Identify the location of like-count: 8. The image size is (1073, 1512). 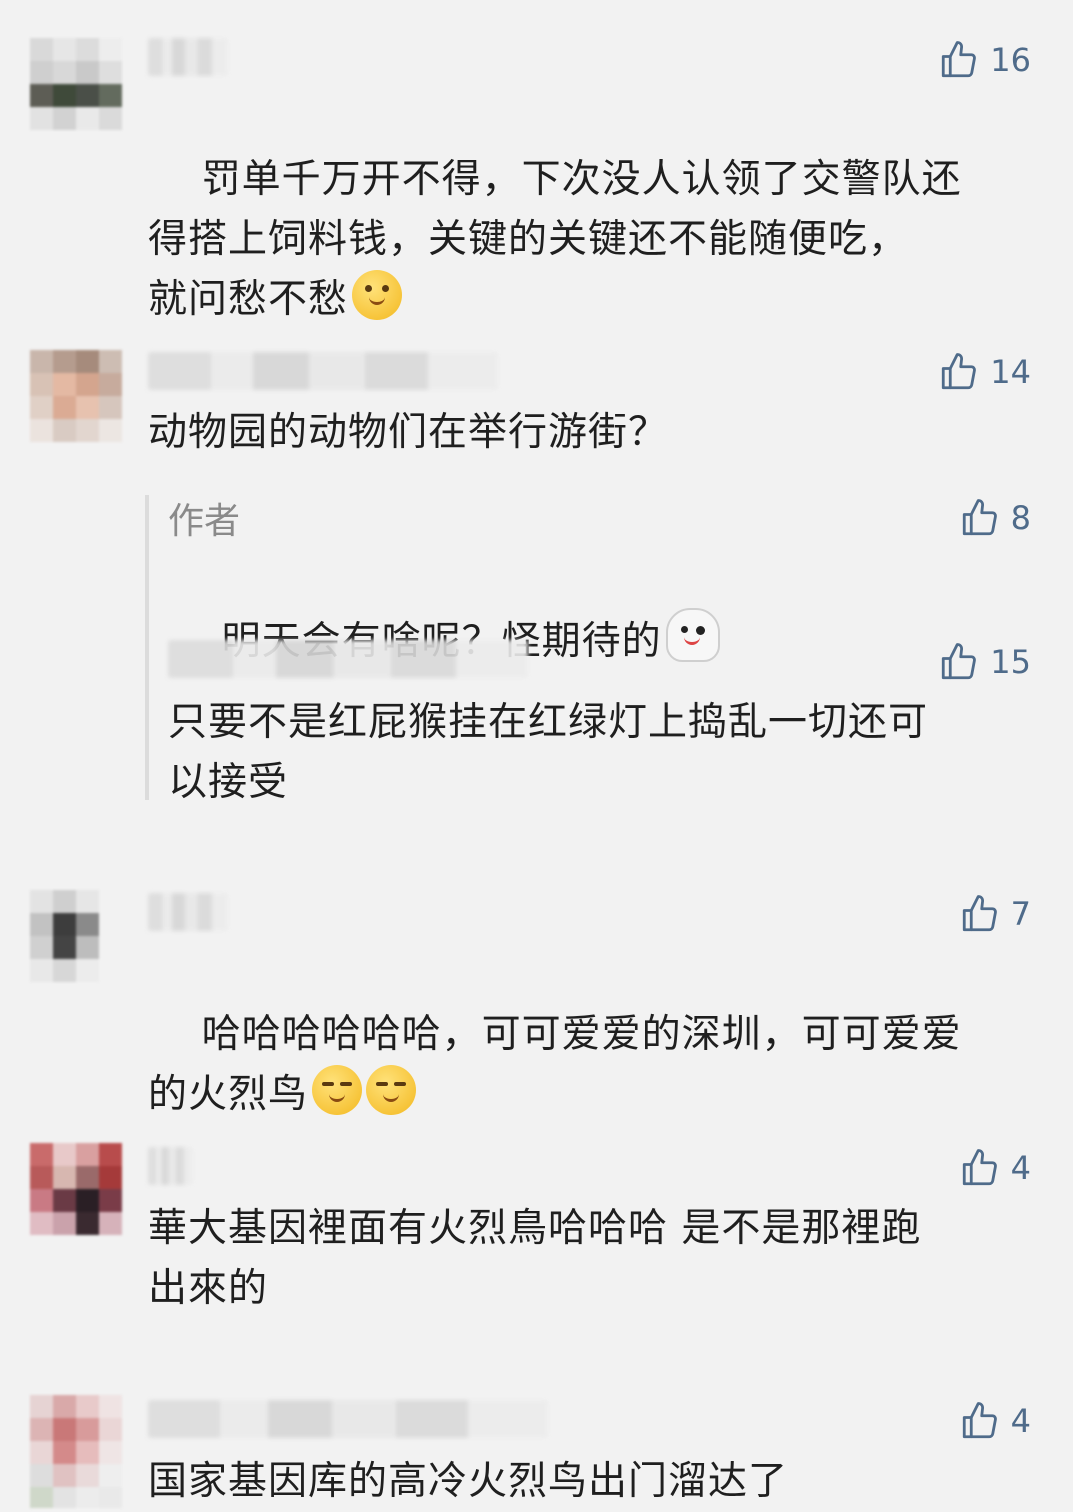
(1020, 518).